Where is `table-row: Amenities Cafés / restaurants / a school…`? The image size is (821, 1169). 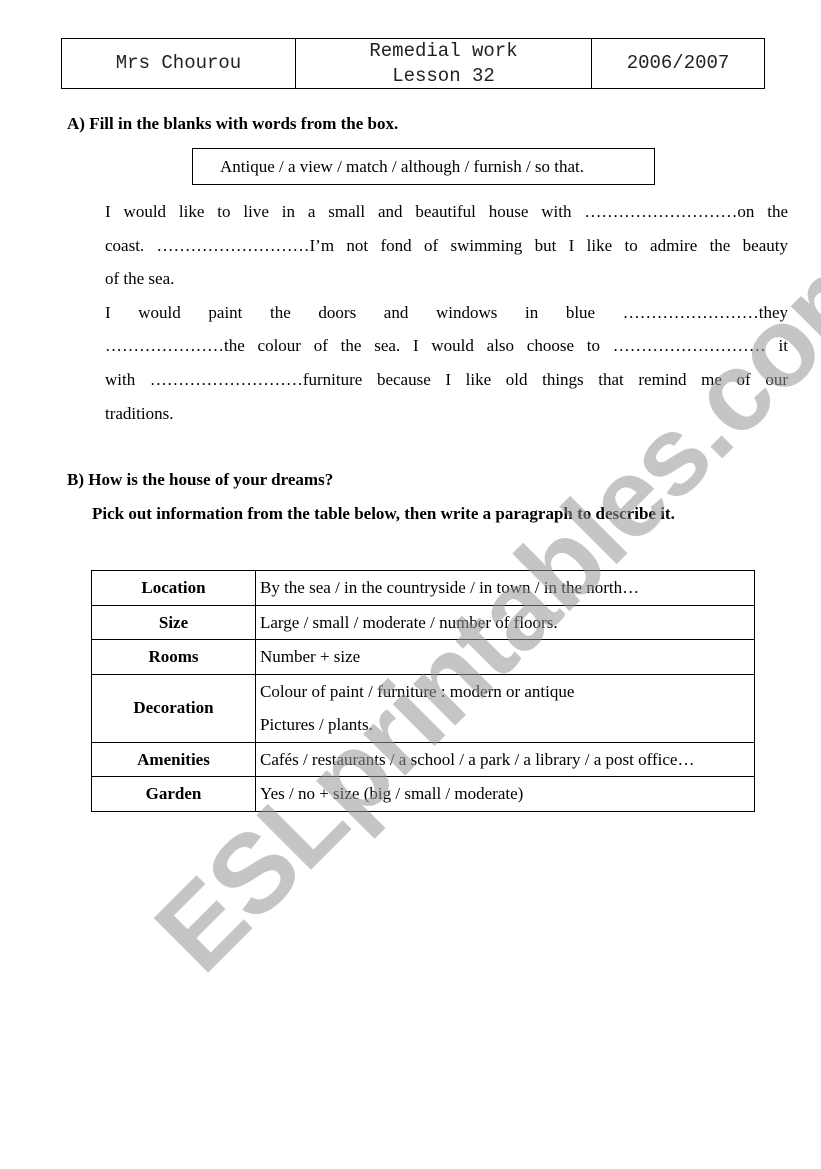
table-row: Amenities Cafés / restaurants / a school… is located at coordinates (423, 759).